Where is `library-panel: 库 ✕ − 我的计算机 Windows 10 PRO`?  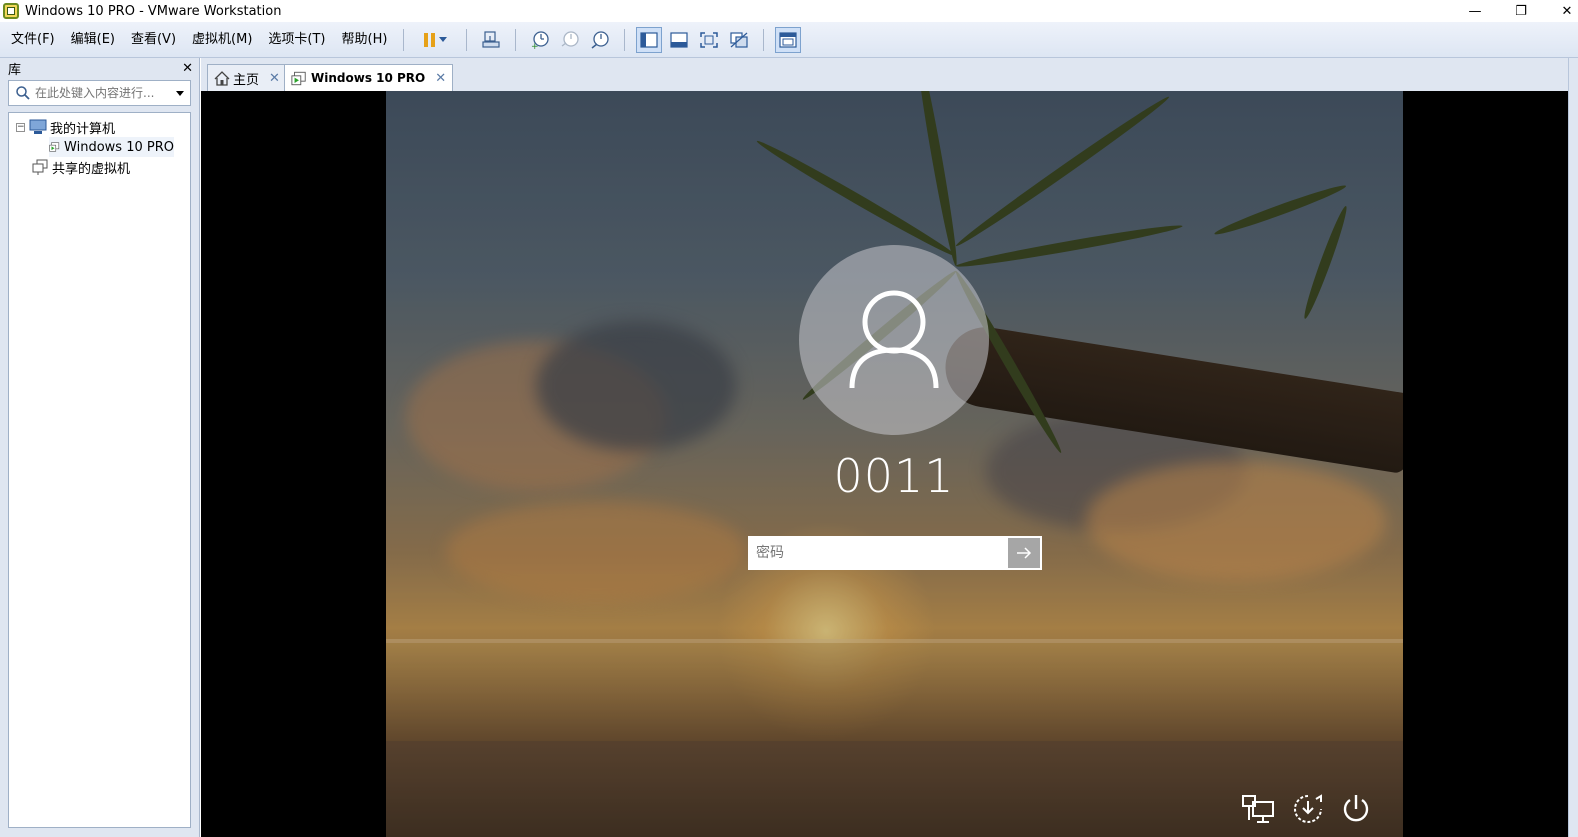 library-panel: 库 ✕ − 我的计算机 Windows 10 PRO is located at coordinates (100, 447).